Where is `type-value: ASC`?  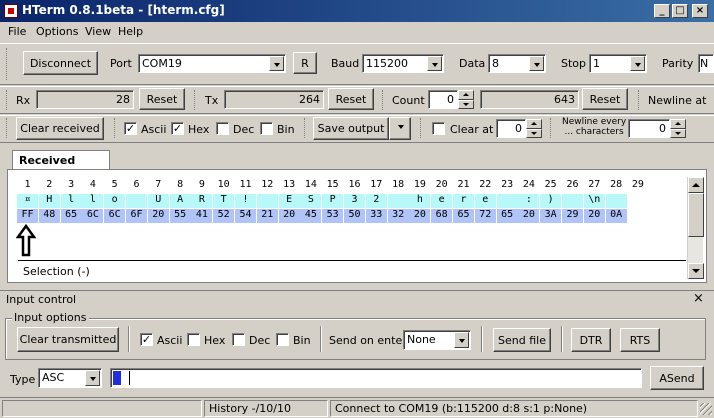 type-value: ASC is located at coordinates (53, 377).